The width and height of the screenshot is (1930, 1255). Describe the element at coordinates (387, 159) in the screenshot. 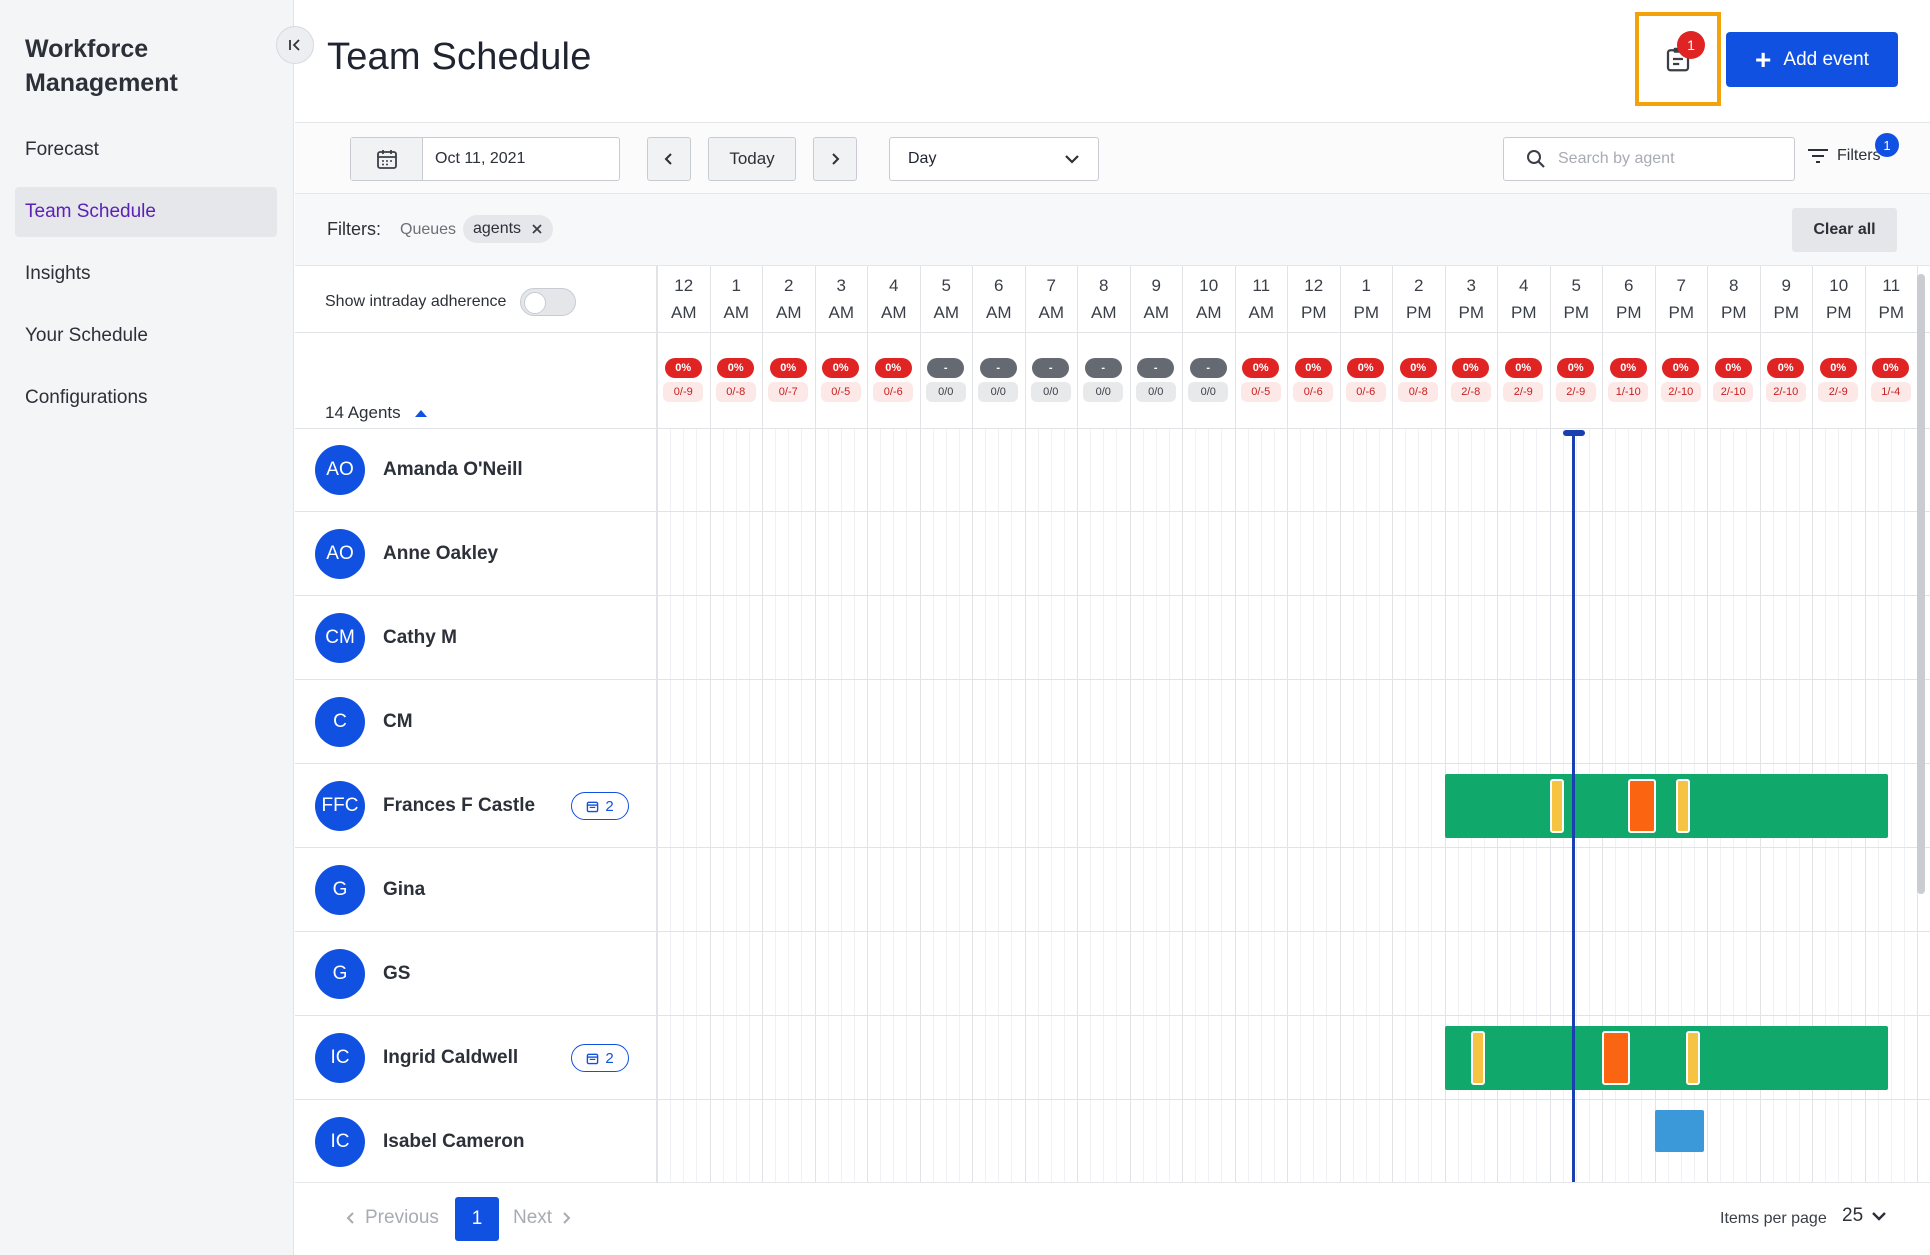

I see `date-picker-button` at that location.